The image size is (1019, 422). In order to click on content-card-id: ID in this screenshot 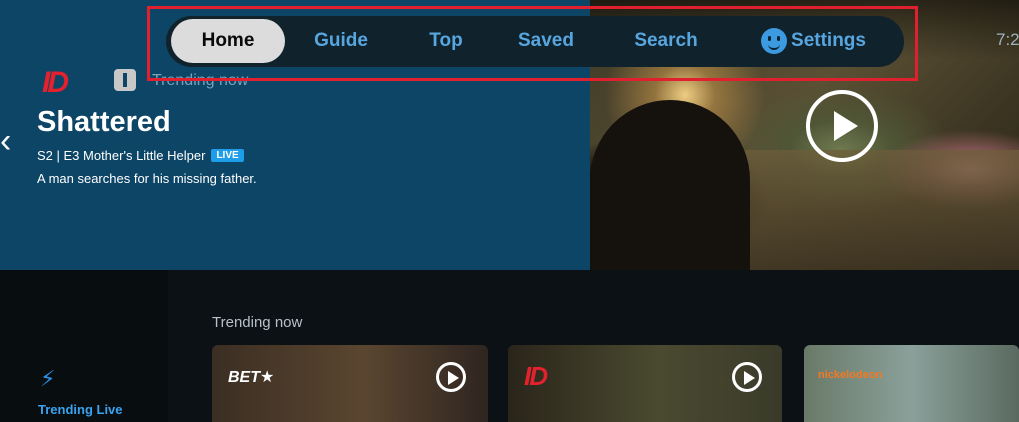, I will do `click(645, 383)`.